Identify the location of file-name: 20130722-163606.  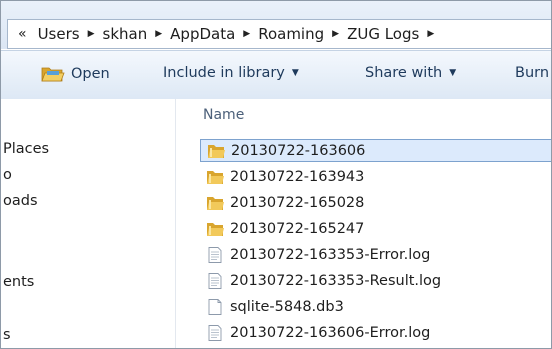
(298, 150).